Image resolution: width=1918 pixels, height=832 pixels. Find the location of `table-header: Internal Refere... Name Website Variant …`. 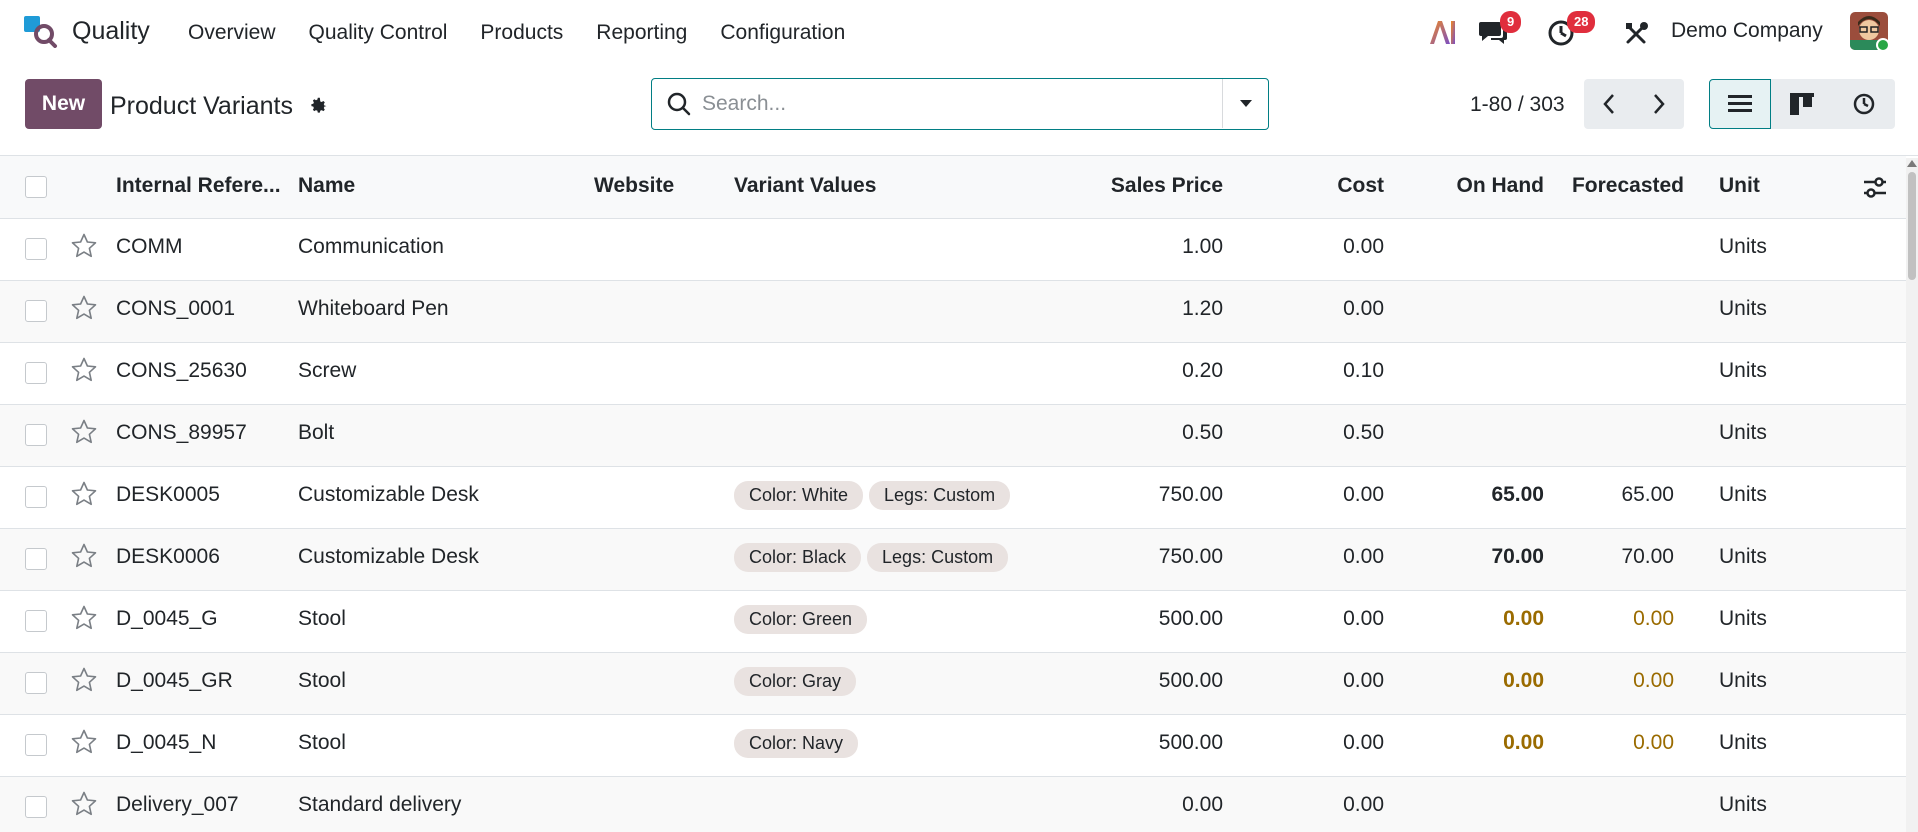

table-header: Internal Refere... Name Website Variant … is located at coordinates (953, 187).